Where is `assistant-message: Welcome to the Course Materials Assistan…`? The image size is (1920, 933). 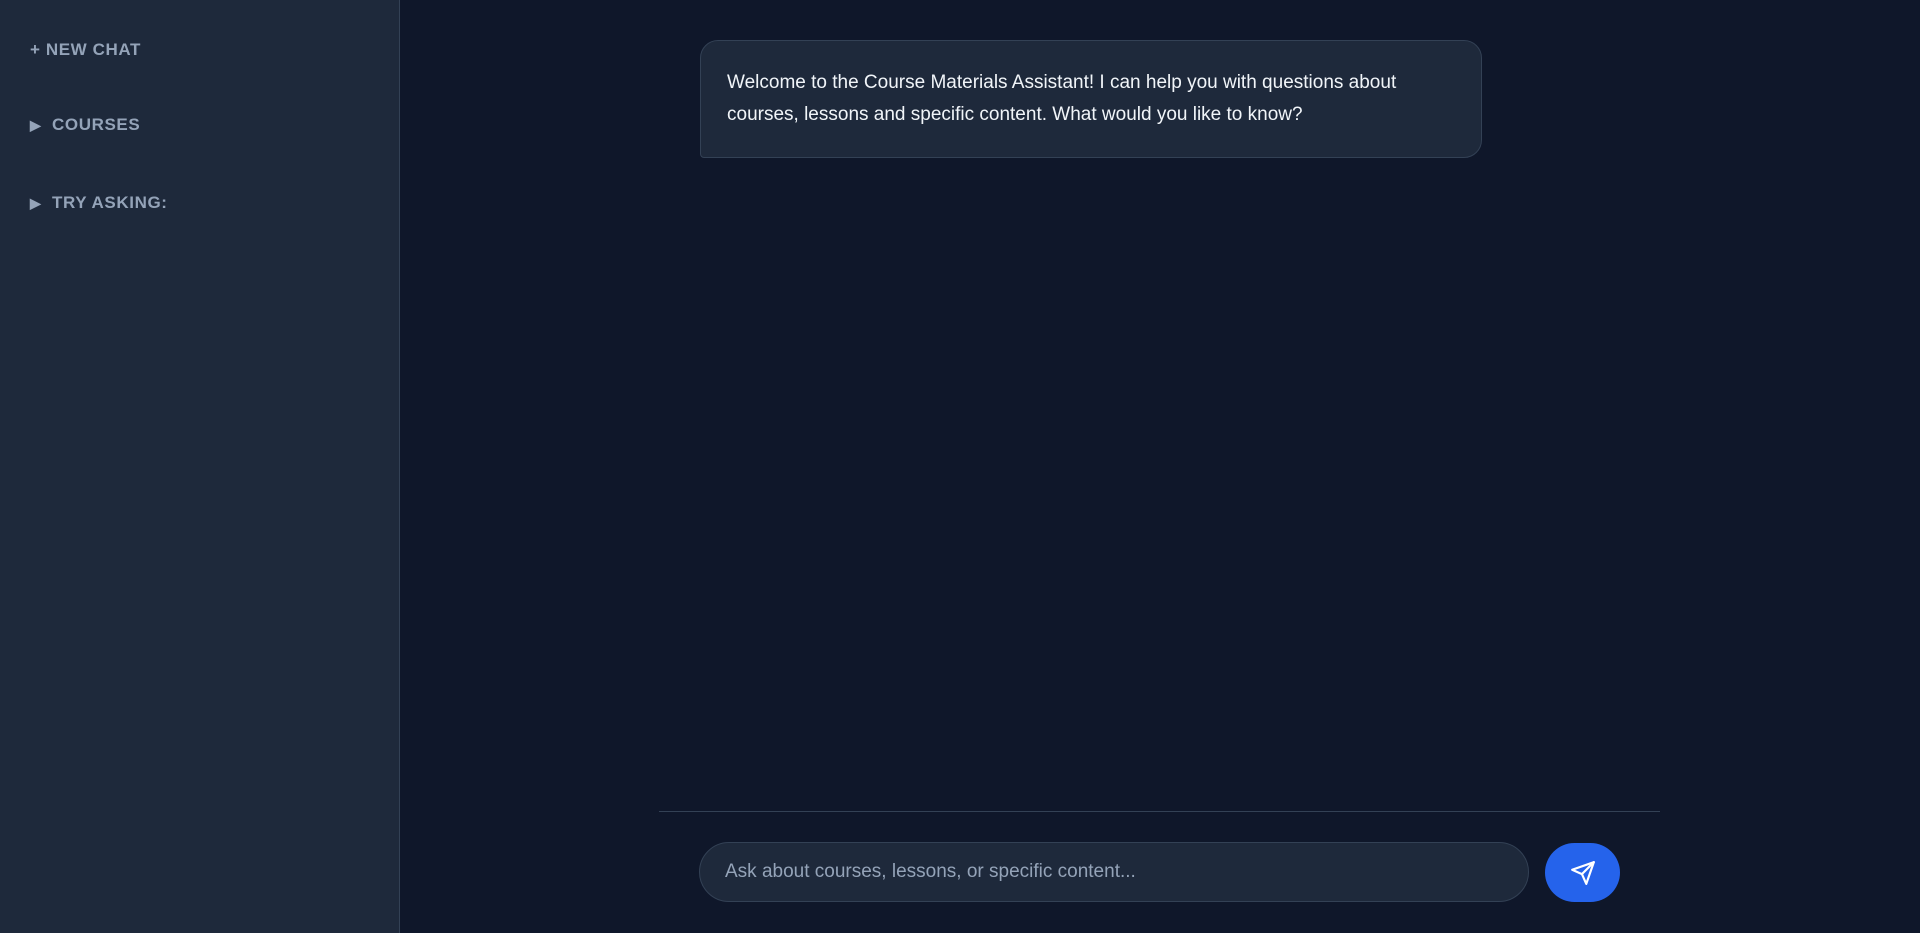
assistant-message: Welcome to the Course Materials Assistan… is located at coordinates (1091, 99).